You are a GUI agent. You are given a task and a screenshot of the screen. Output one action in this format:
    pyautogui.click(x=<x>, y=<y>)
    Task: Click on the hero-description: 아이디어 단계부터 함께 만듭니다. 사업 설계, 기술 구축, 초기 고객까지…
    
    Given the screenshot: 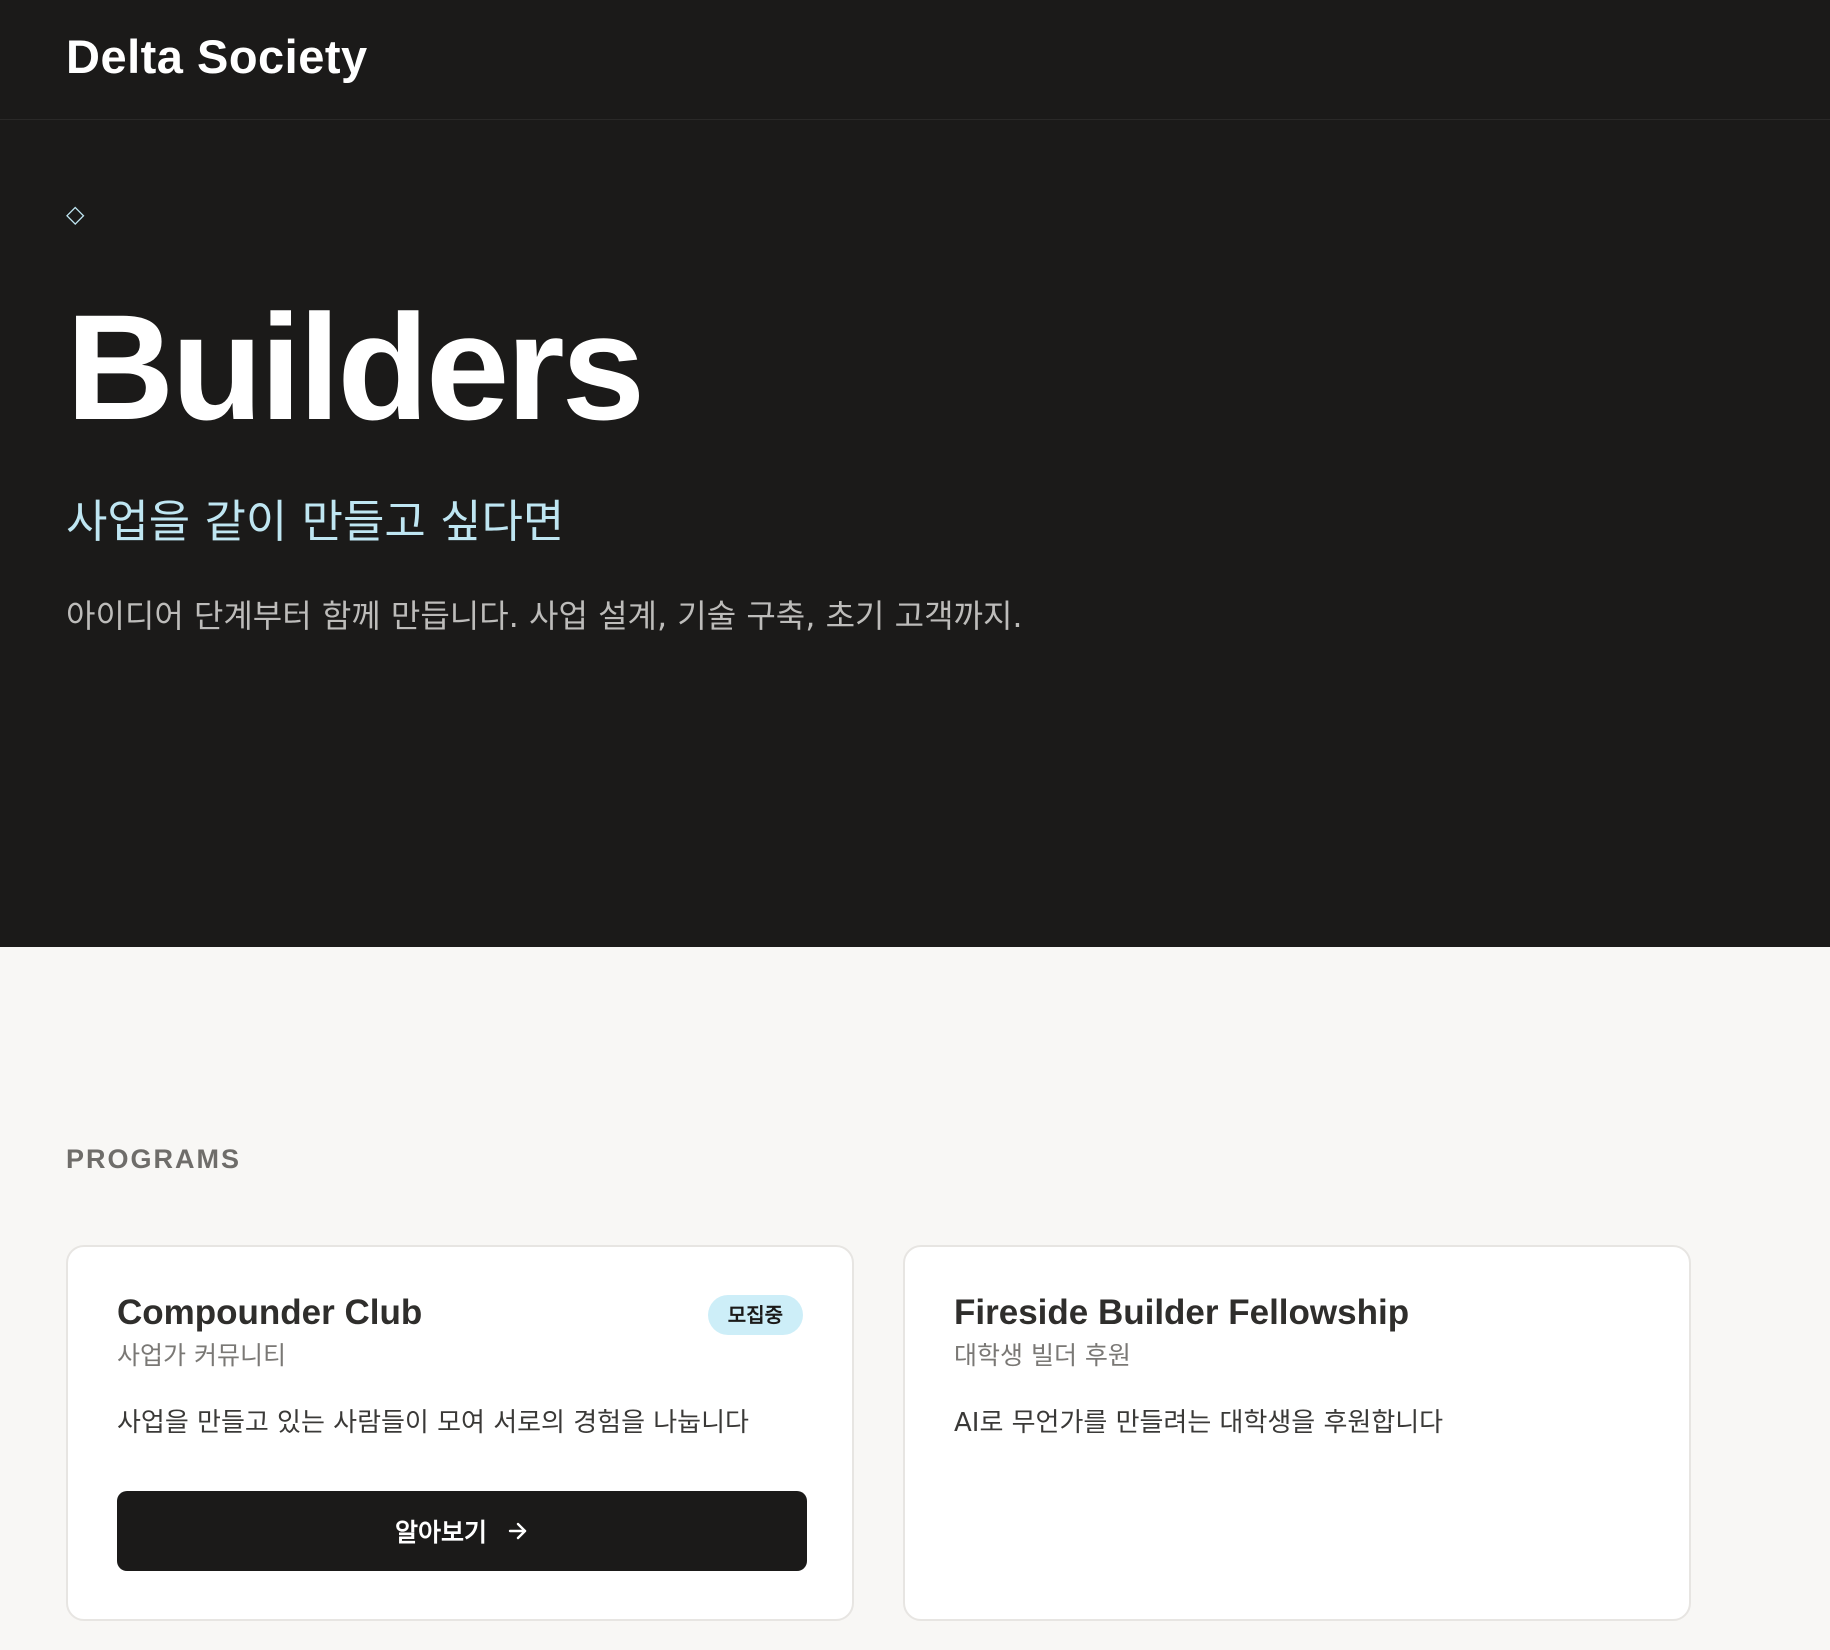 What is the action you would take?
    pyautogui.click(x=544, y=616)
    